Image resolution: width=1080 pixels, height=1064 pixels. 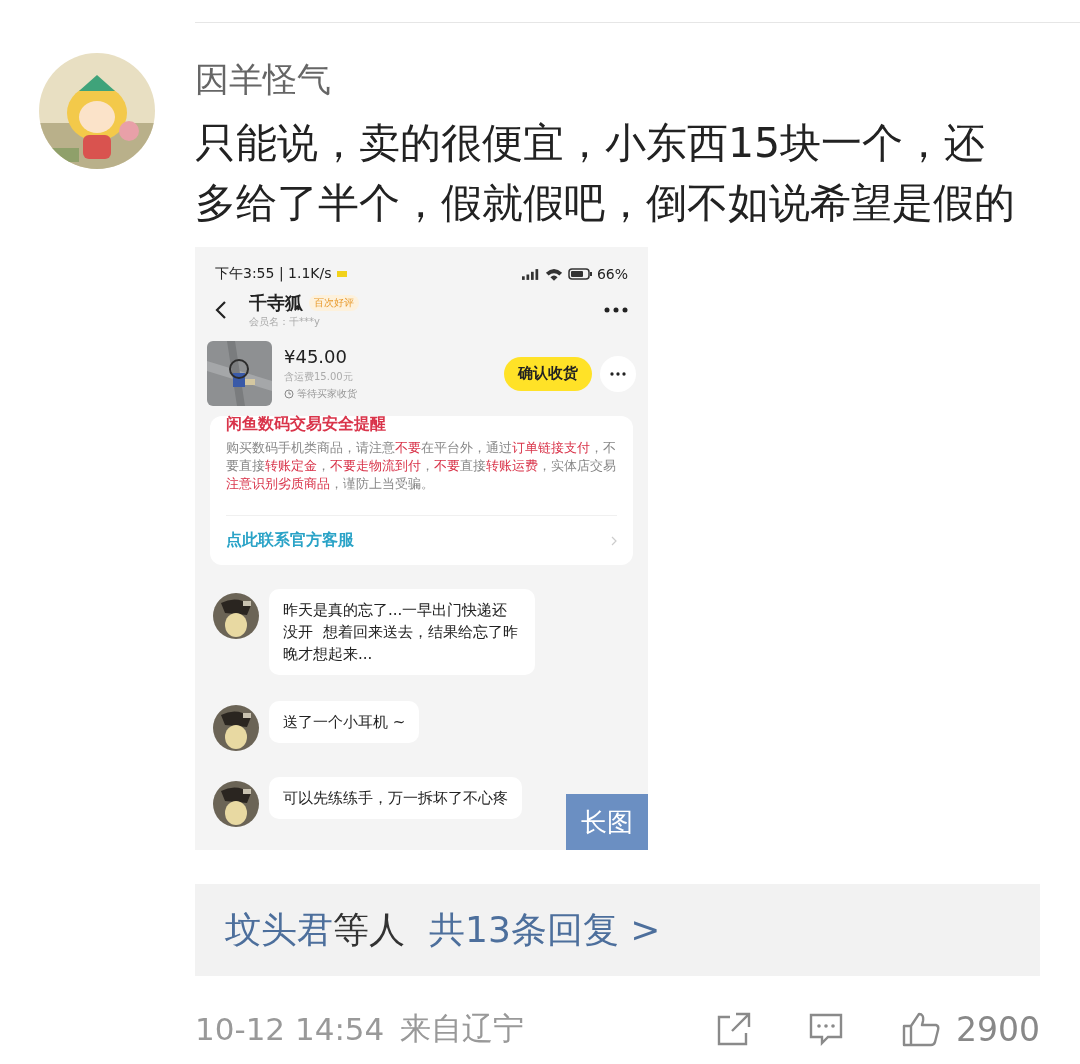 I want to click on notice-title: 闲鱼数码交易安全提醒, so click(x=306, y=424).